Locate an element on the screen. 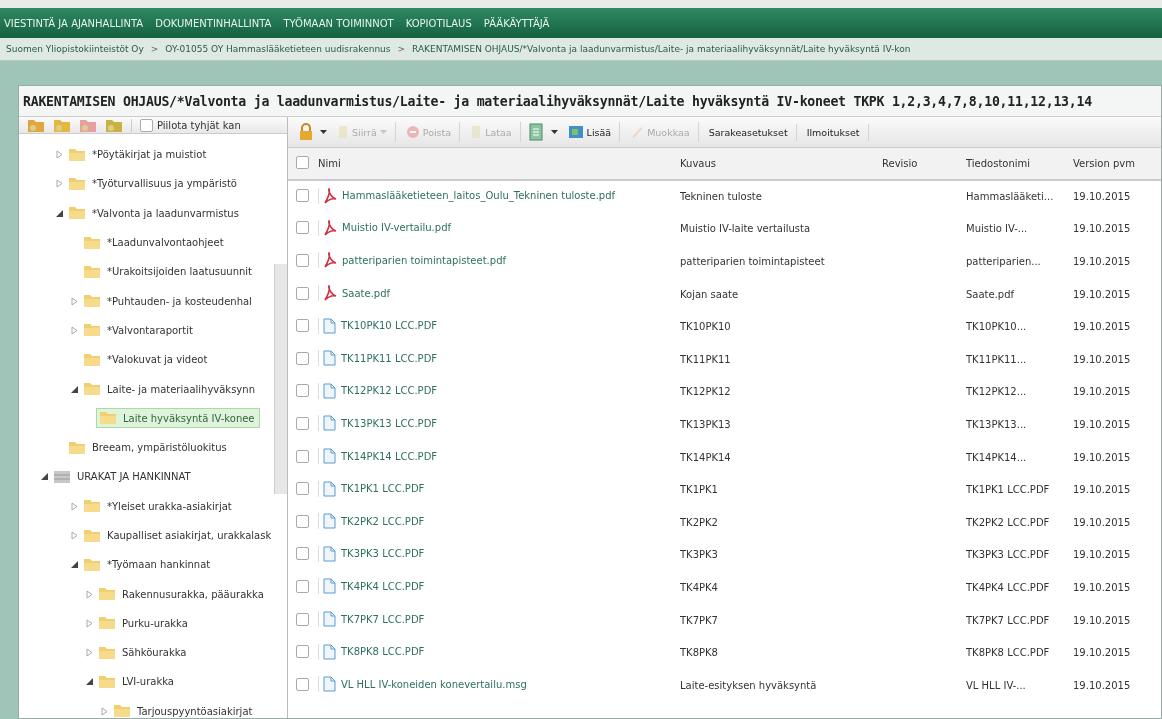 The width and height of the screenshot is (1162, 719). menu-item: TYÖMAAN TOIMINNOT is located at coordinates (338, 23).